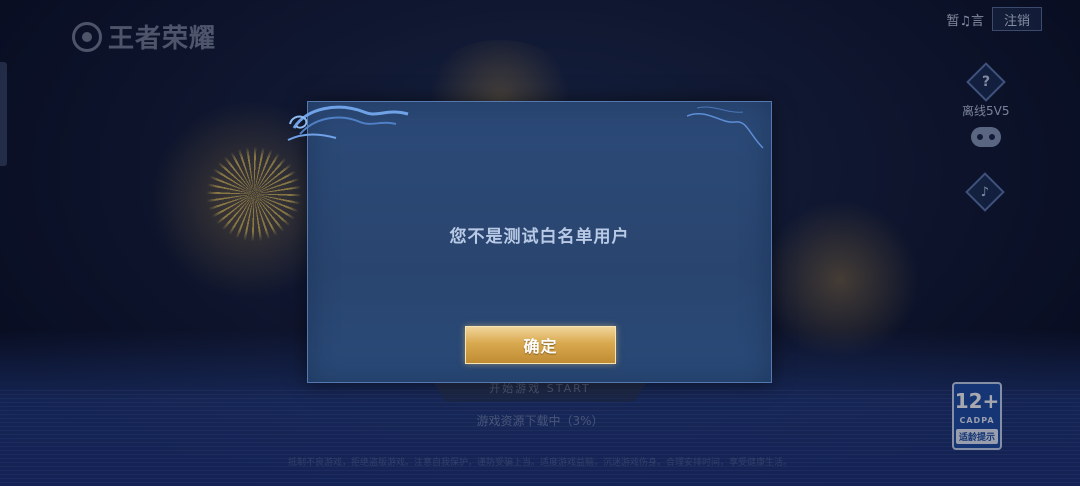 This screenshot has height=486, width=1080. I want to click on confirm-button-label: 确定, so click(540, 346).